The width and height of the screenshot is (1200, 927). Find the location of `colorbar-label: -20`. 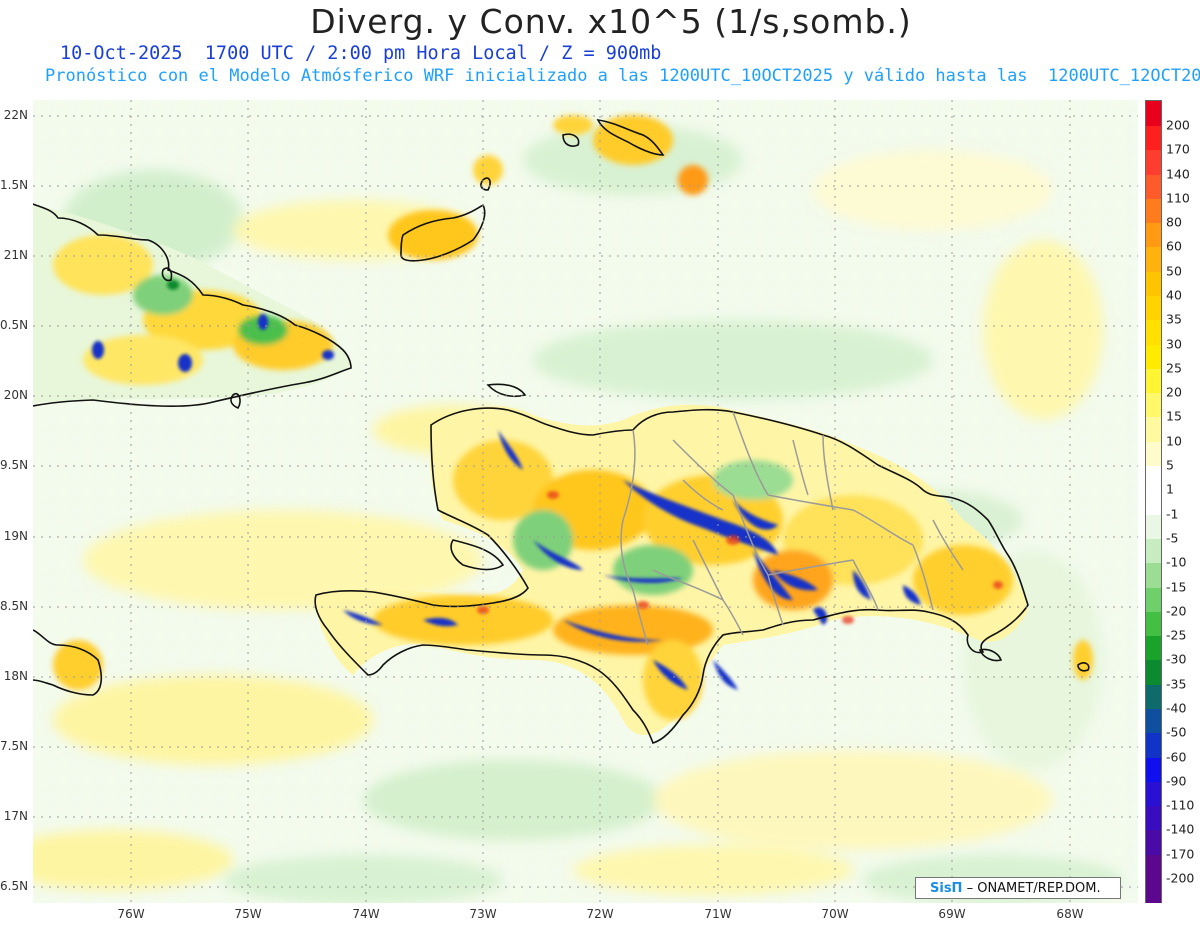

colorbar-label: -20 is located at coordinates (1176, 611).